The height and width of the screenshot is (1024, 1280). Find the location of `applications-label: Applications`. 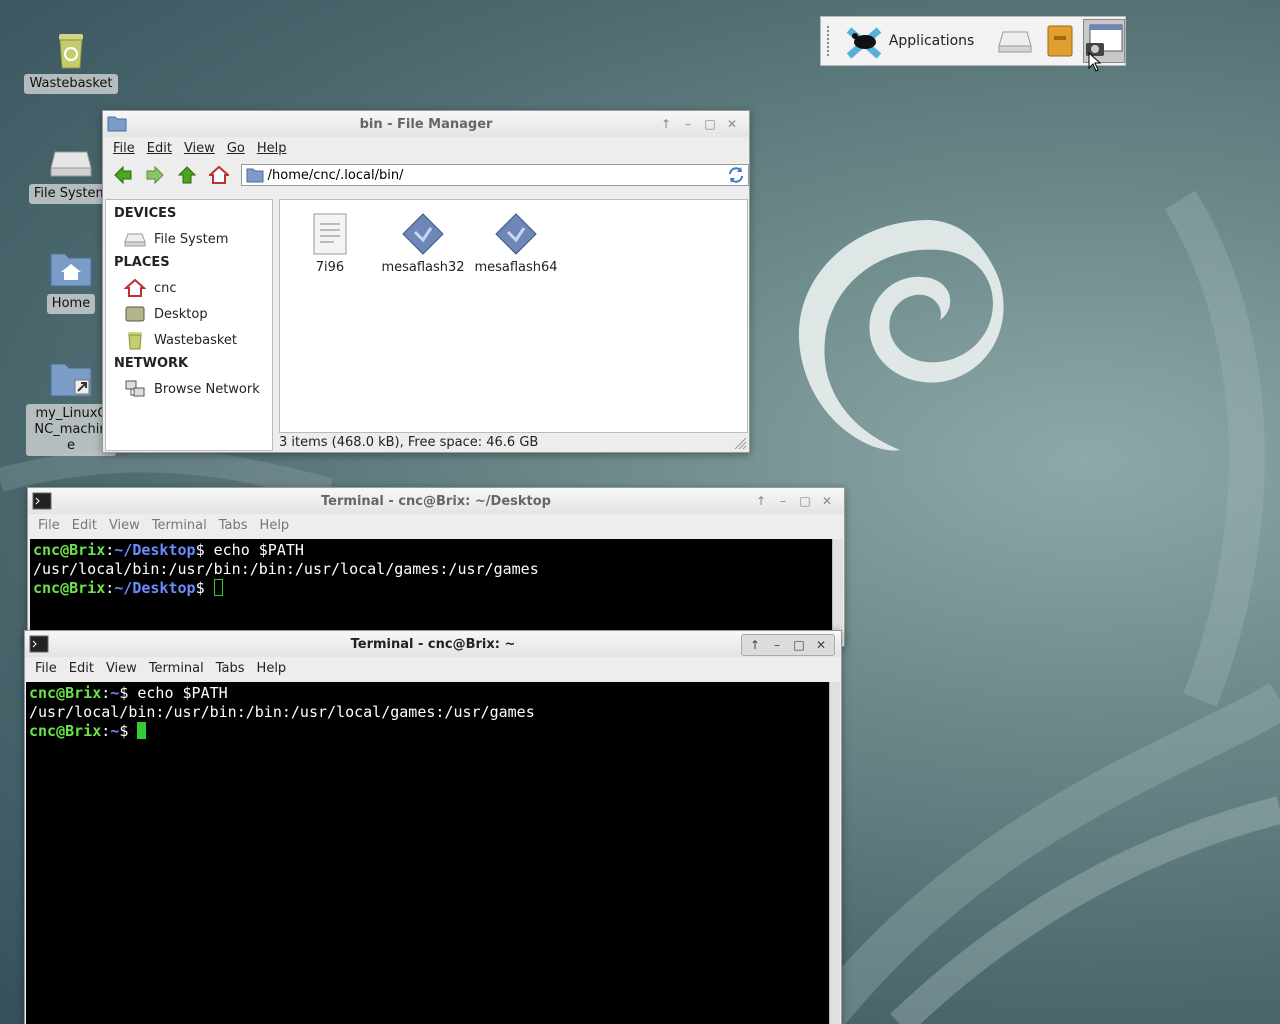

applications-label: Applications is located at coordinates (931, 41).